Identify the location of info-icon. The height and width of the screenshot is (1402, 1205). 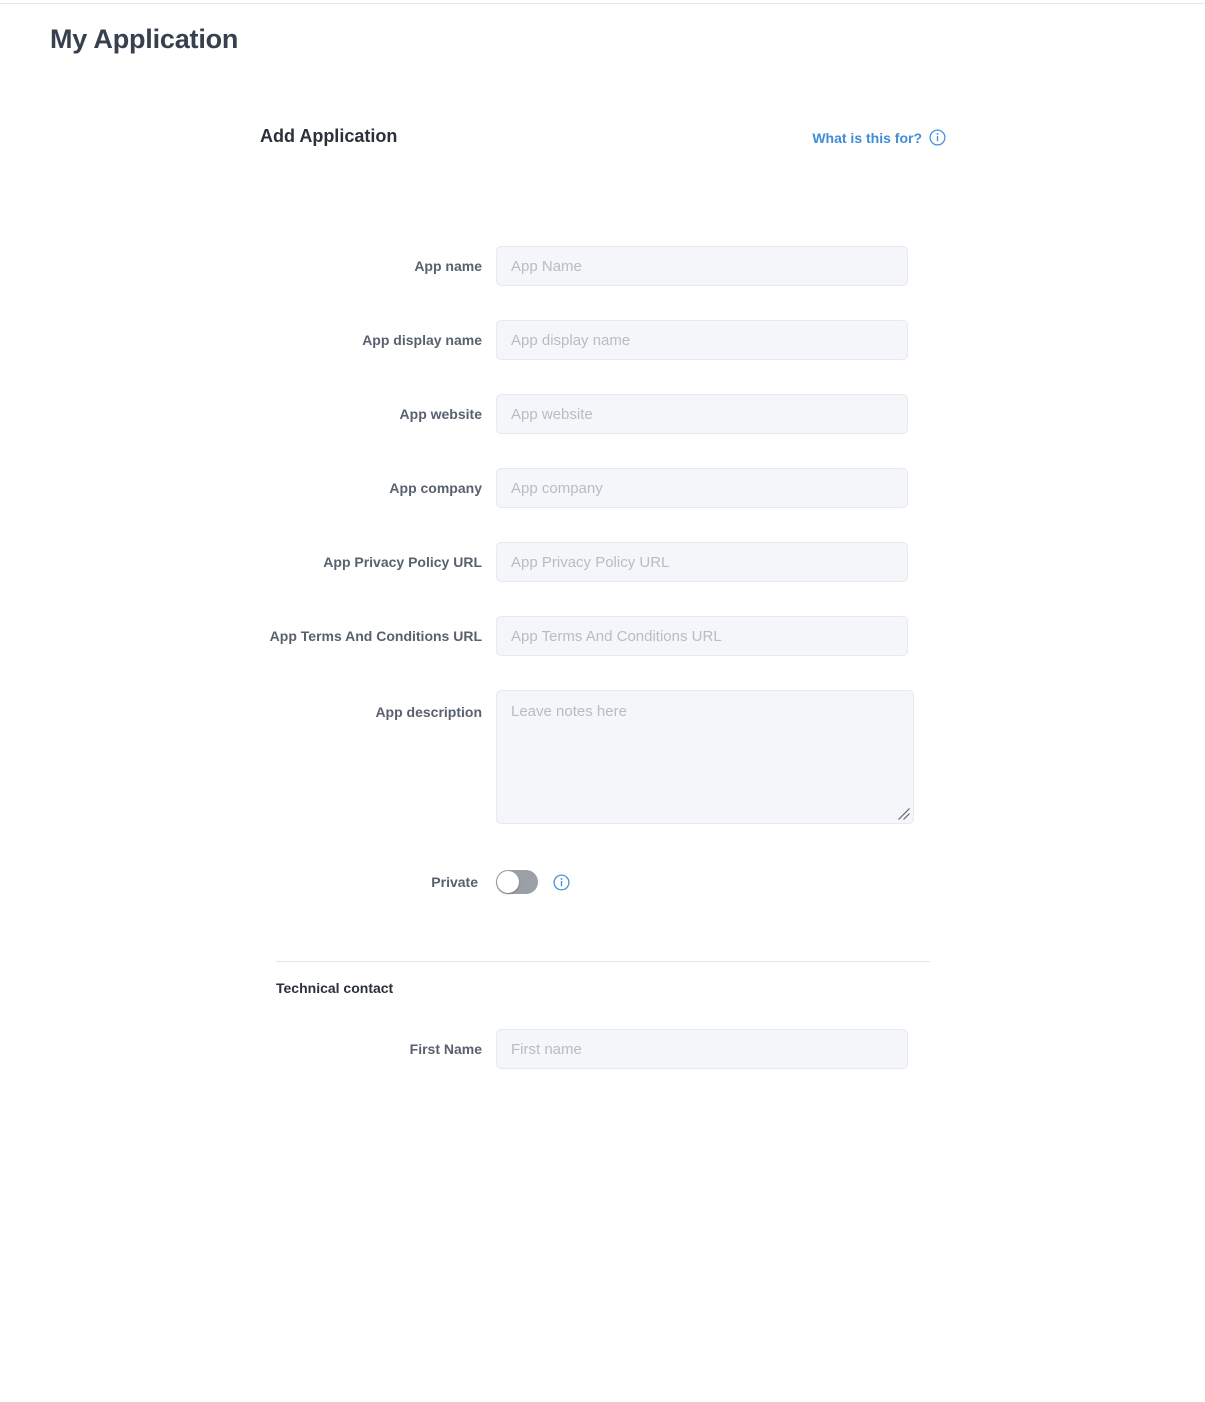
(937, 137).